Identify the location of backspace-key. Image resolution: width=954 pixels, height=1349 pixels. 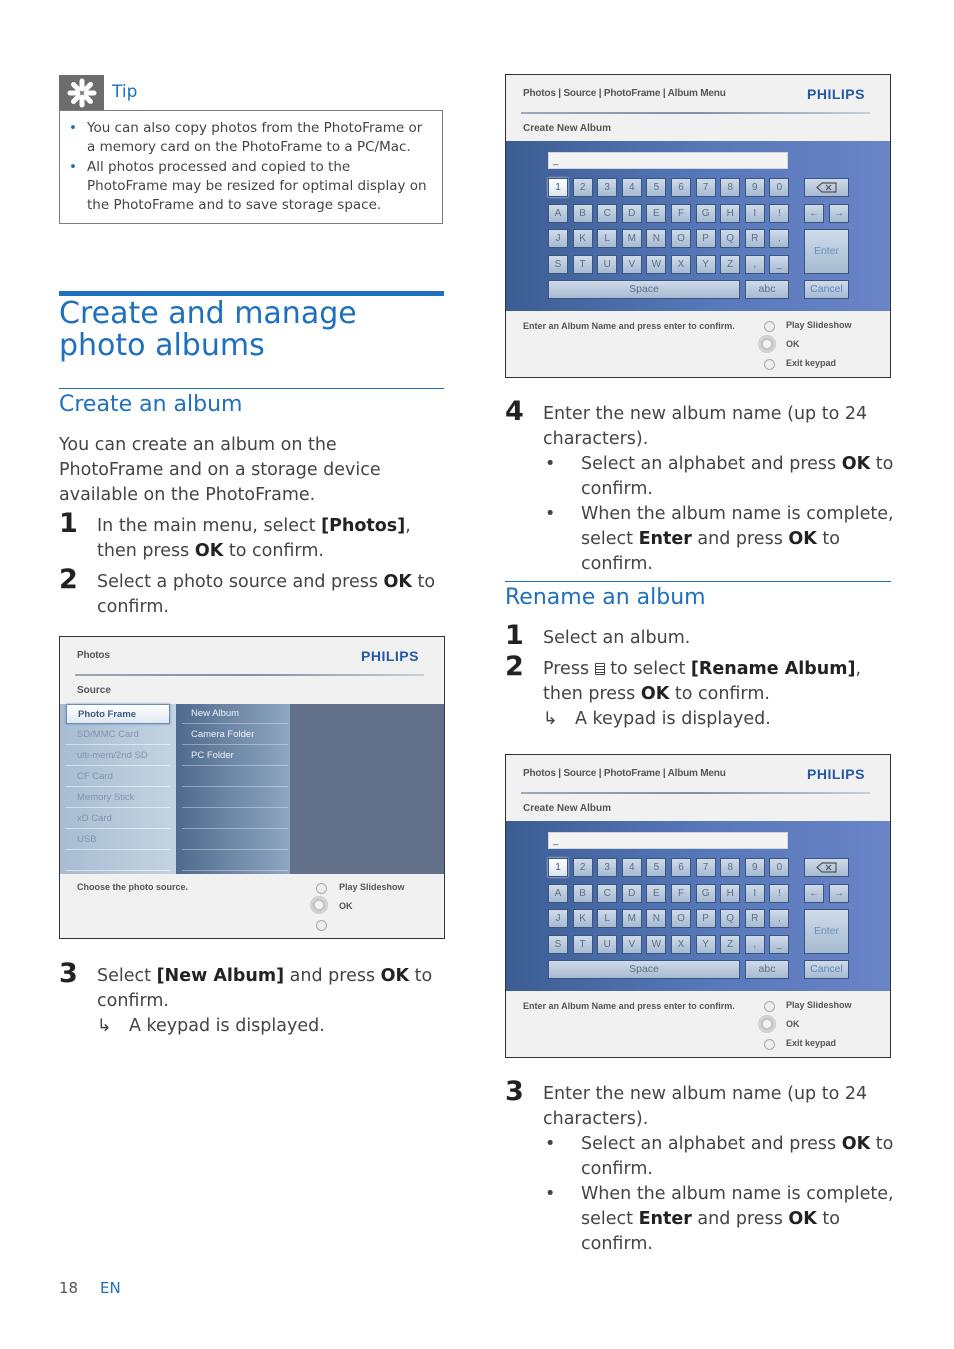
(826, 867).